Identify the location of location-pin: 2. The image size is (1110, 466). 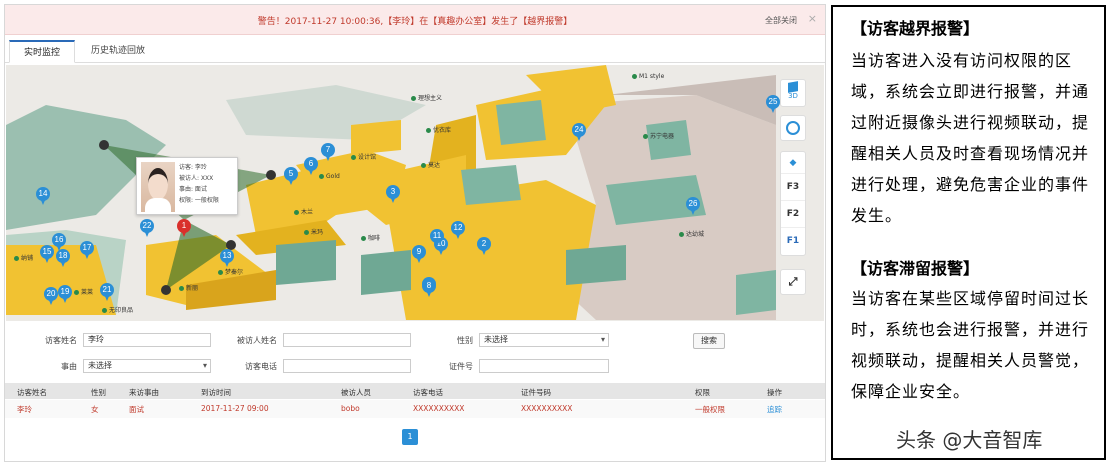
(484, 246).